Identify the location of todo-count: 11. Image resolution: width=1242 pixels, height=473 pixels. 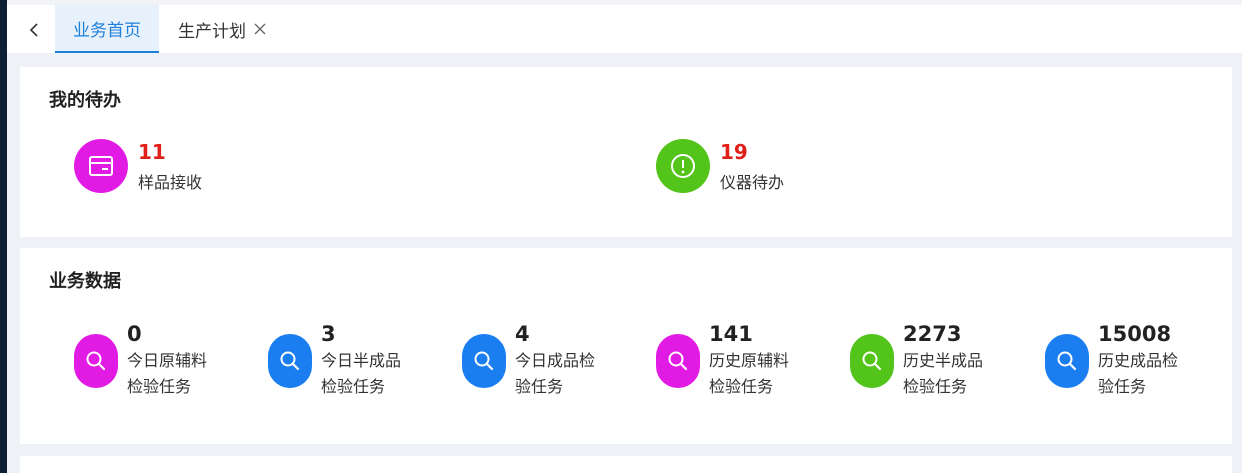
(152, 152).